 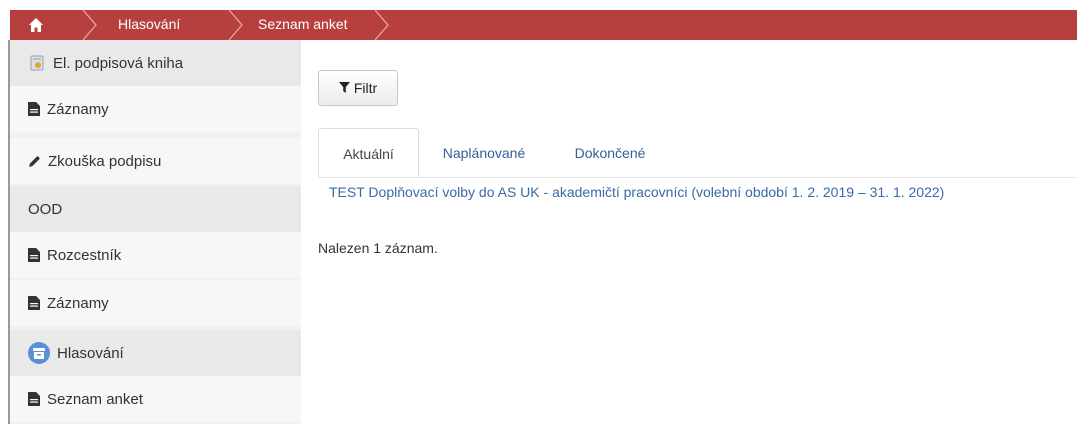 I want to click on tab-dokoncene: Dokončené, so click(x=610, y=152).